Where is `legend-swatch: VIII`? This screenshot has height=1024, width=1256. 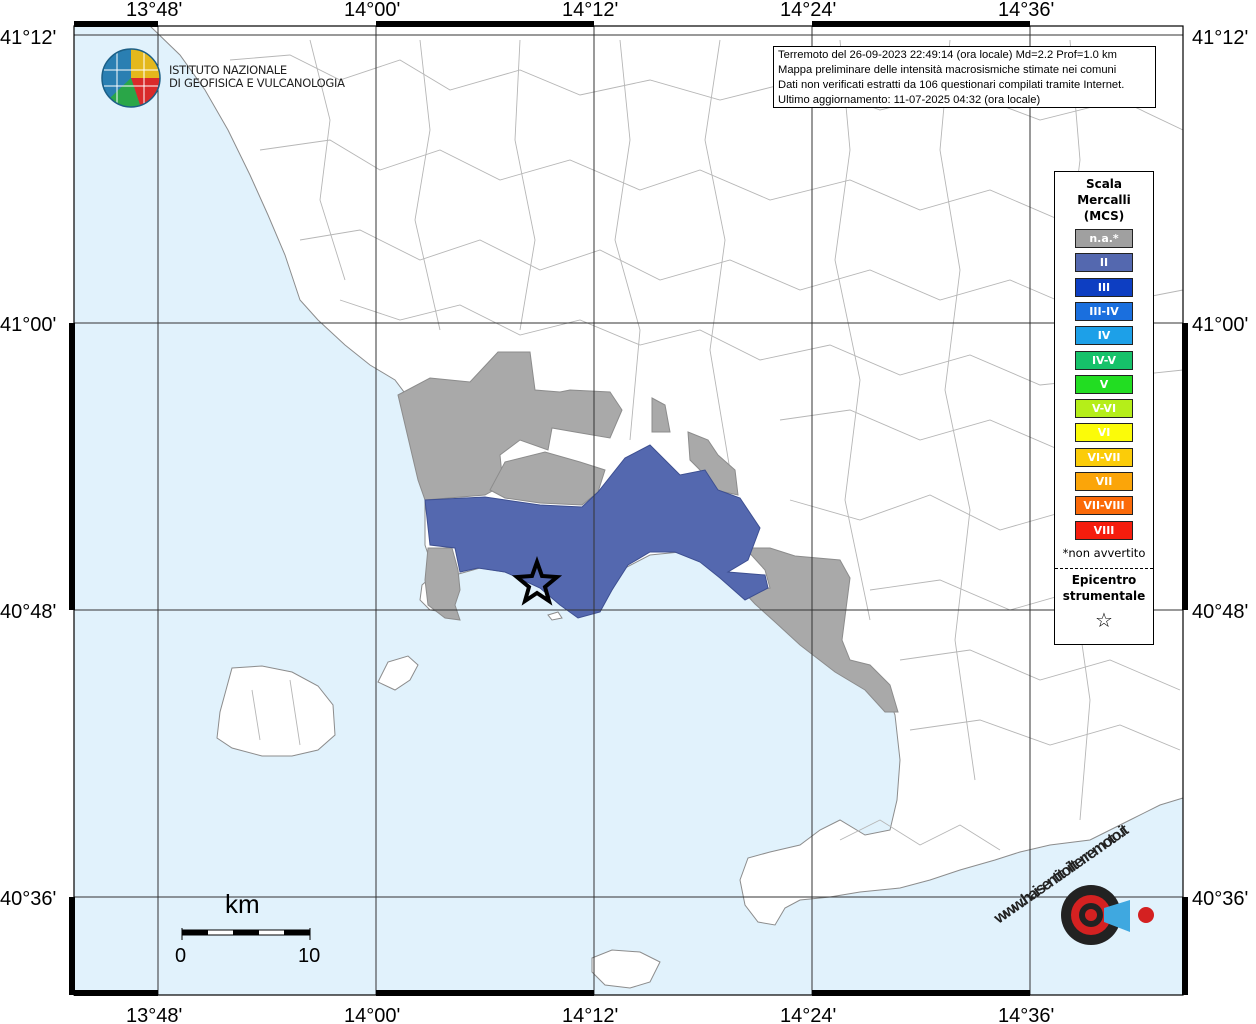
legend-swatch: VIII is located at coordinates (1104, 530).